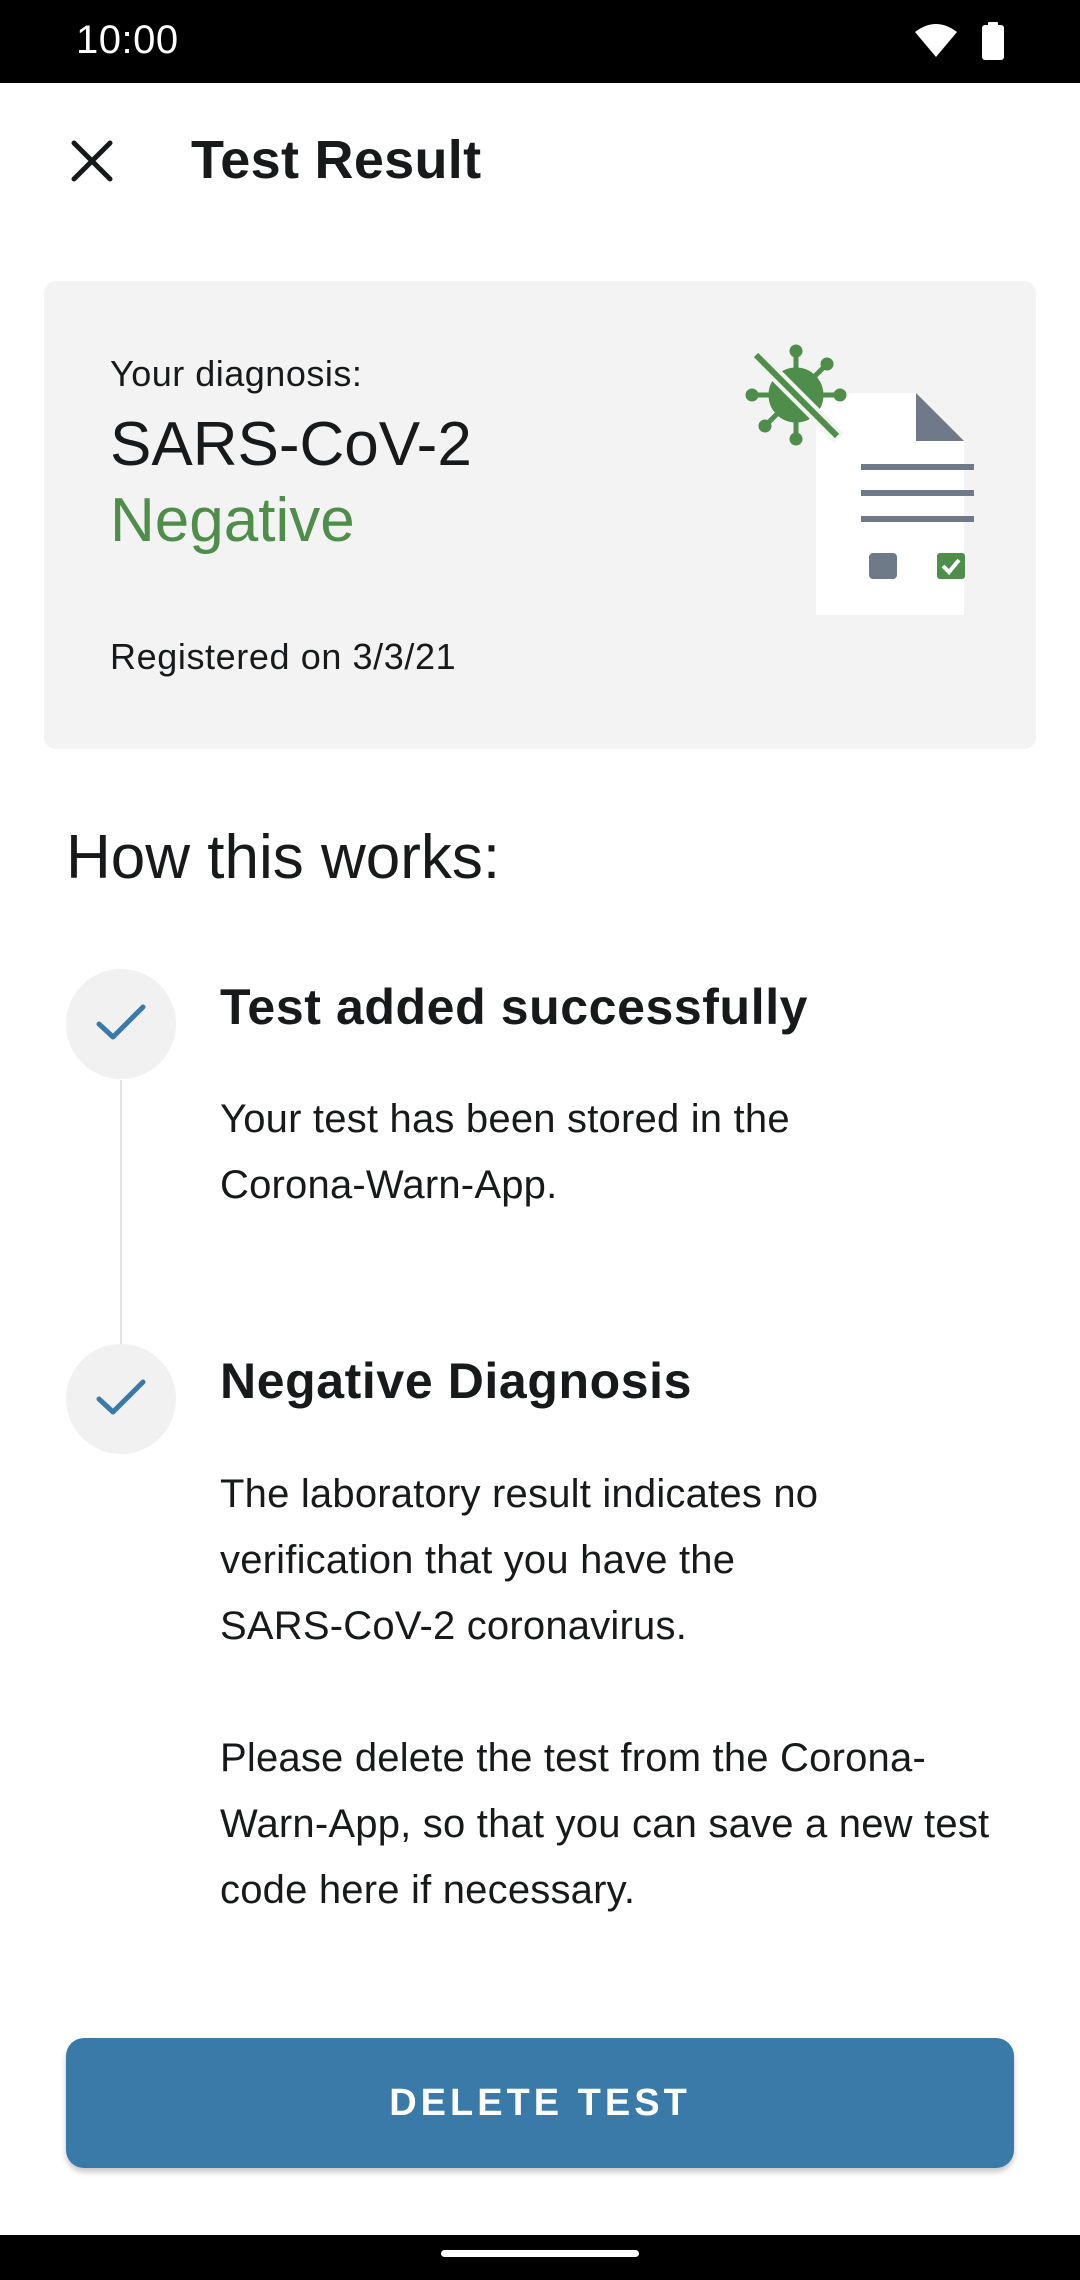 The height and width of the screenshot is (2280, 1080). Describe the element at coordinates (959, 43) in the screenshot. I see `status-icons` at that location.